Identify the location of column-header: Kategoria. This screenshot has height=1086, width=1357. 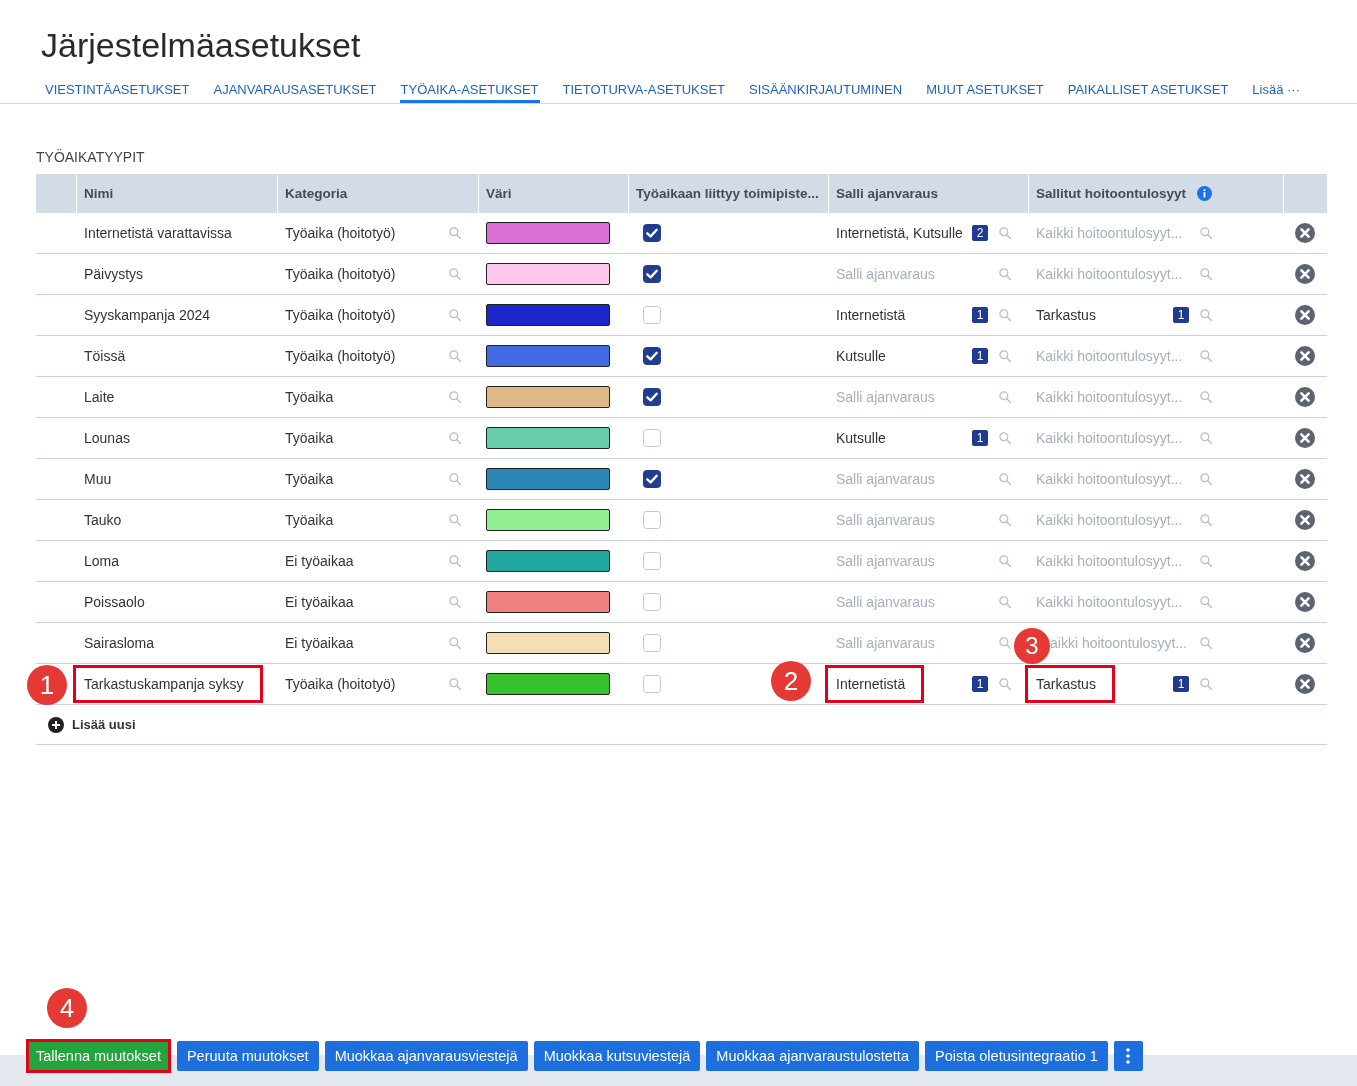
(316, 193).